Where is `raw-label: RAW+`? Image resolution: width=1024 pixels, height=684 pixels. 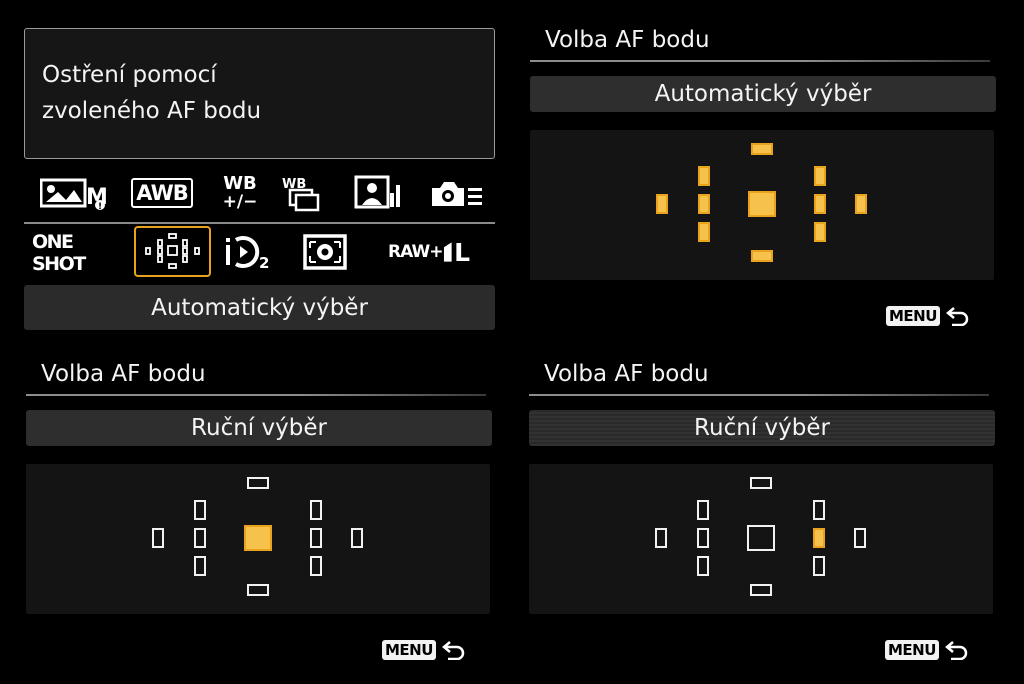 raw-label: RAW+ is located at coordinates (415, 252).